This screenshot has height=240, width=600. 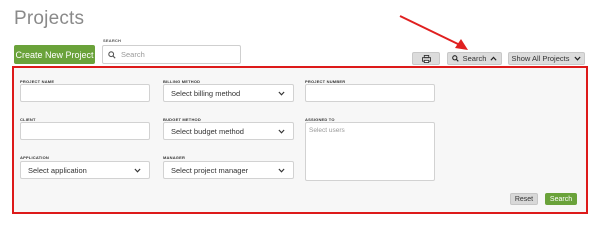 I want to click on billing-method-select: Select billing method, so click(x=228, y=93).